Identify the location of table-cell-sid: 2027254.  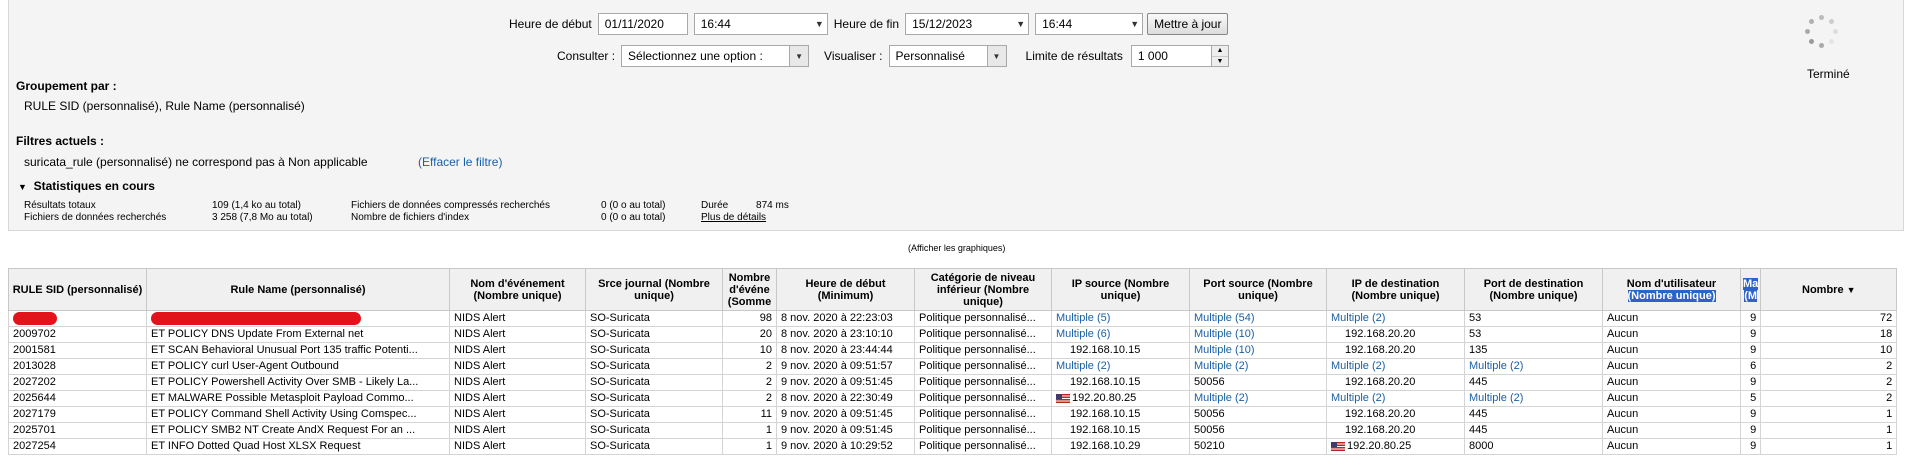
(77, 446).